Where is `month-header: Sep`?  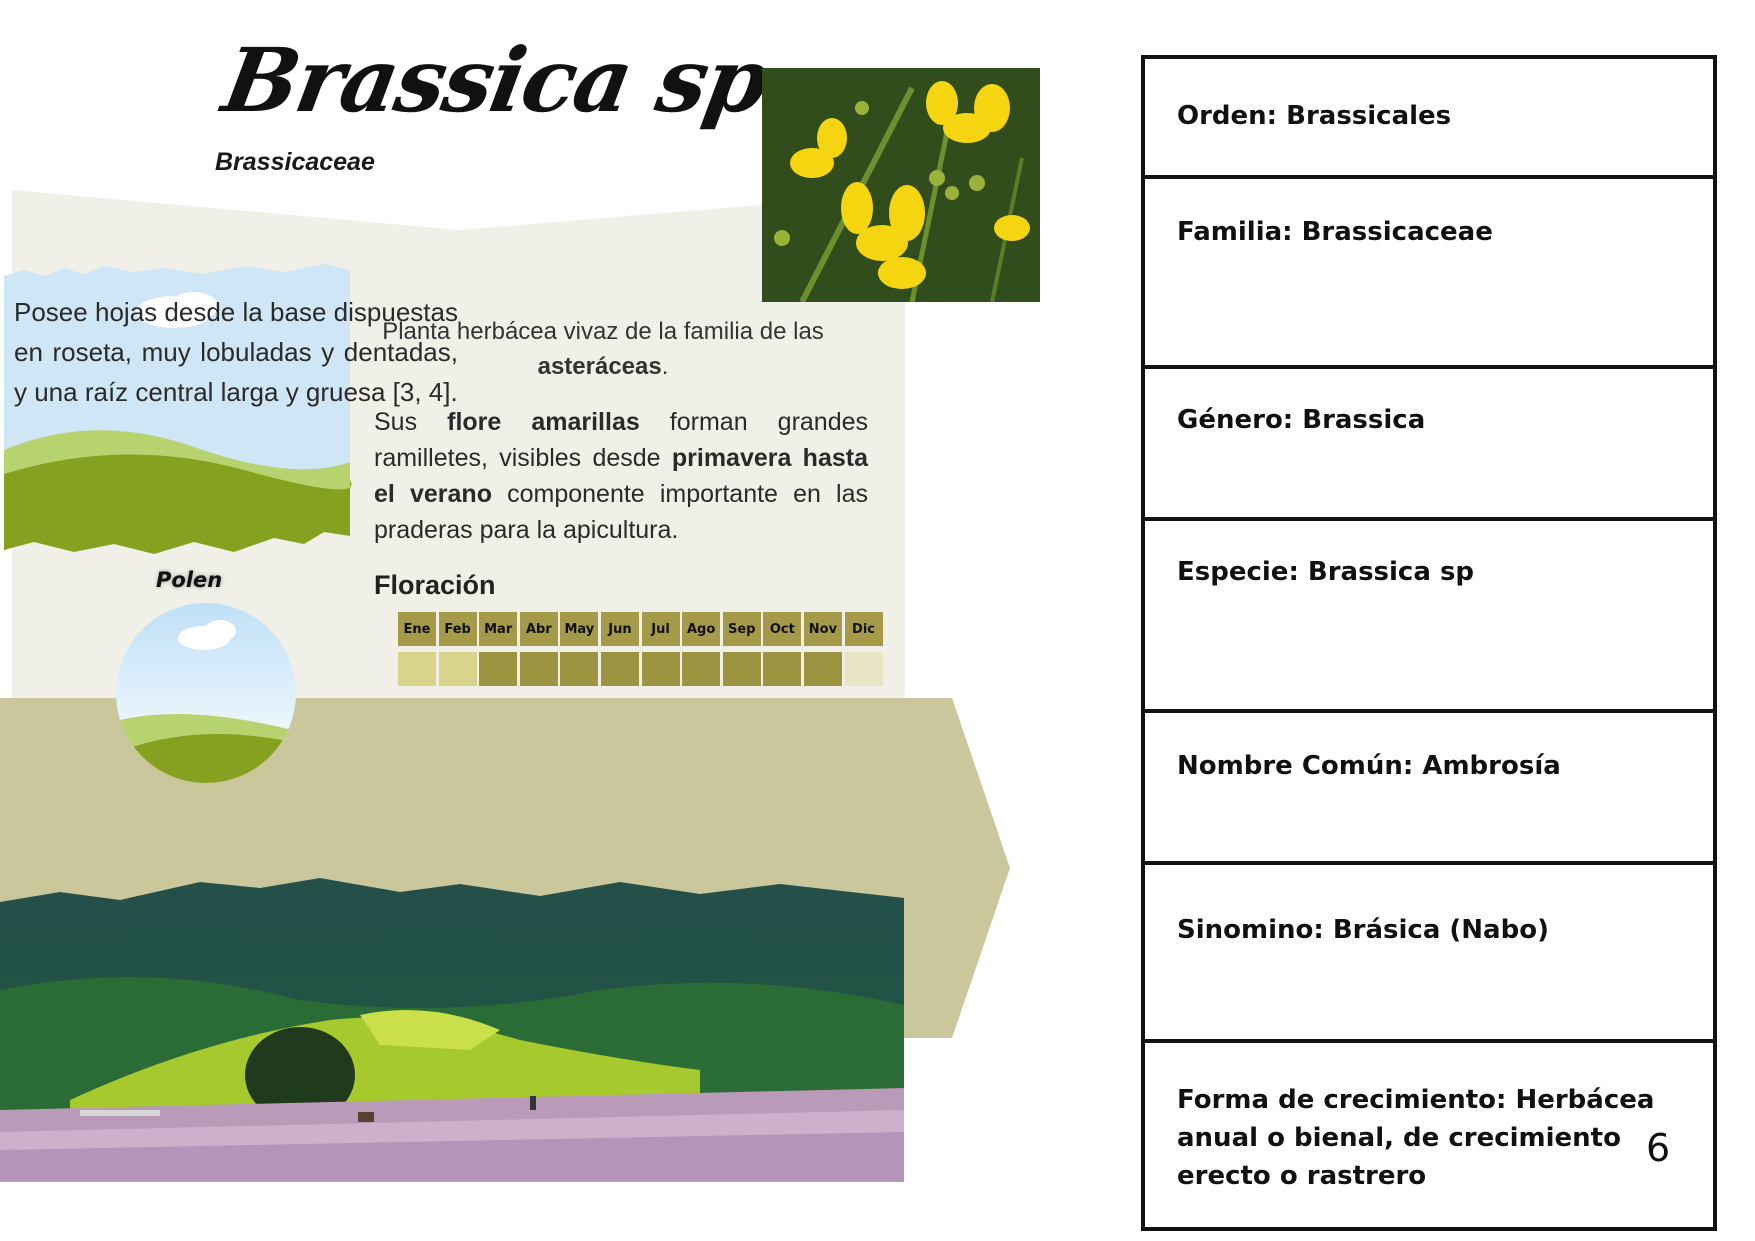
month-header: Sep is located at coordinates (741, 629).